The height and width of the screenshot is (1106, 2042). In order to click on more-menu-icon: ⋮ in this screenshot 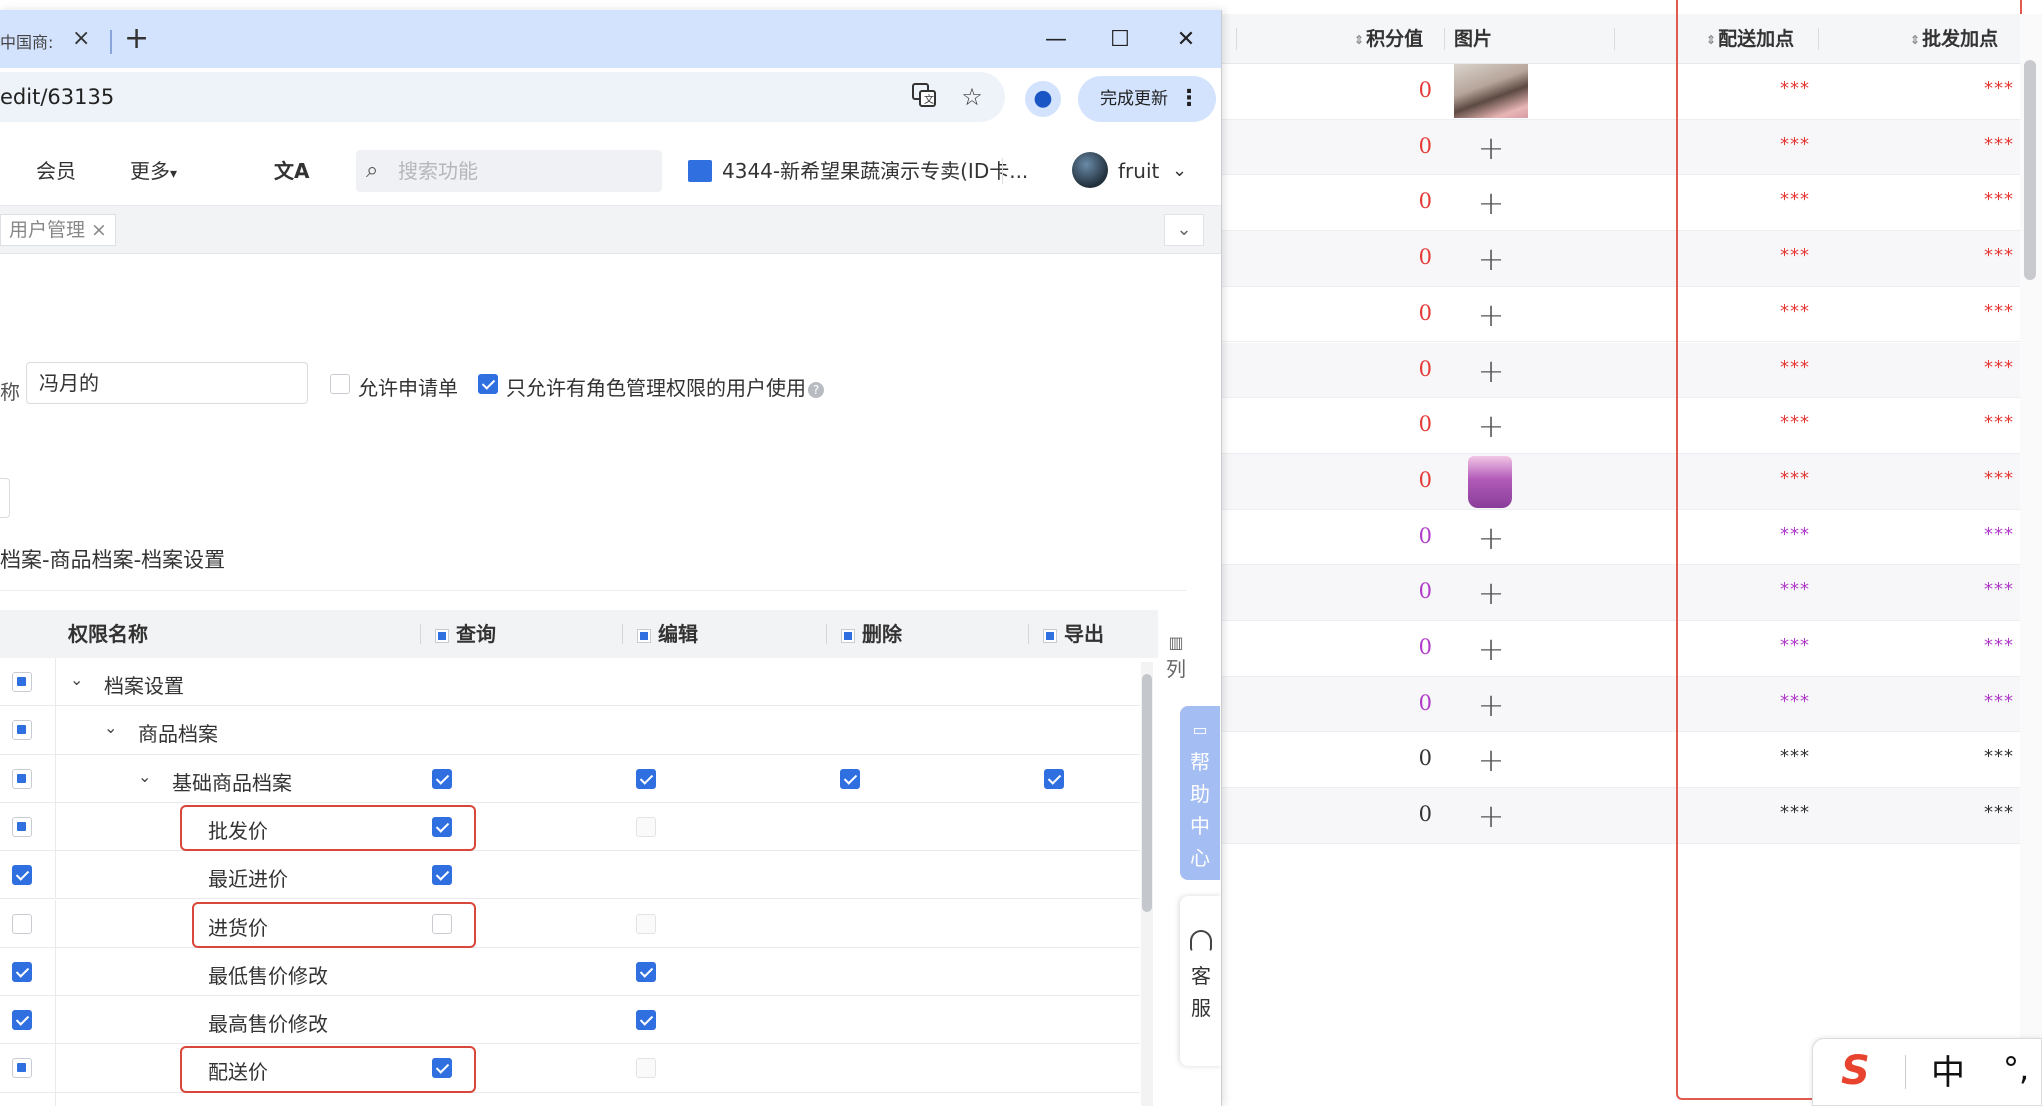, I will do `click(1189, 99)`.